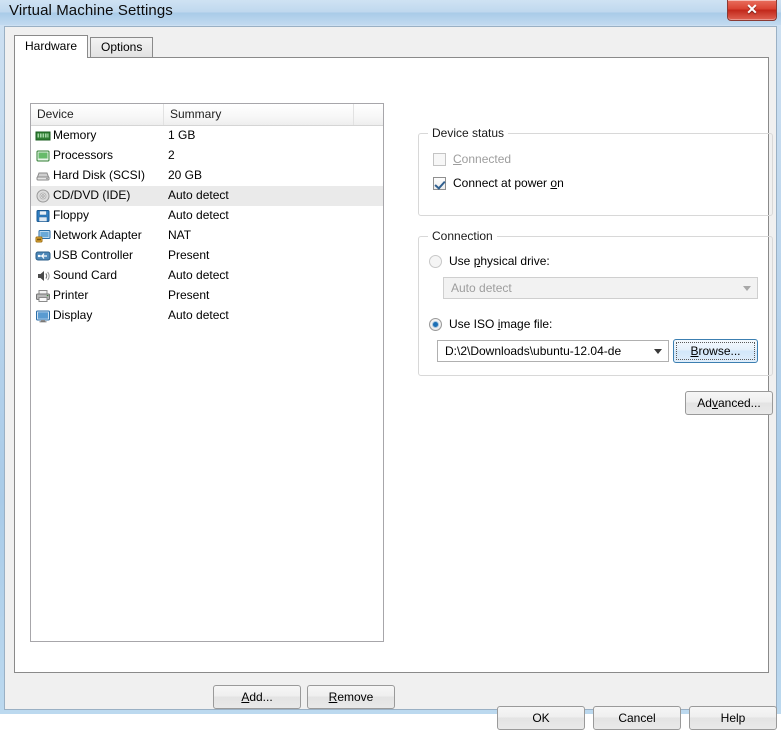  What do you see at coordinates (91, 10) in the screenshot?
I see `window-title: Virtual Machine Settings` at bounding box center [91, 10].